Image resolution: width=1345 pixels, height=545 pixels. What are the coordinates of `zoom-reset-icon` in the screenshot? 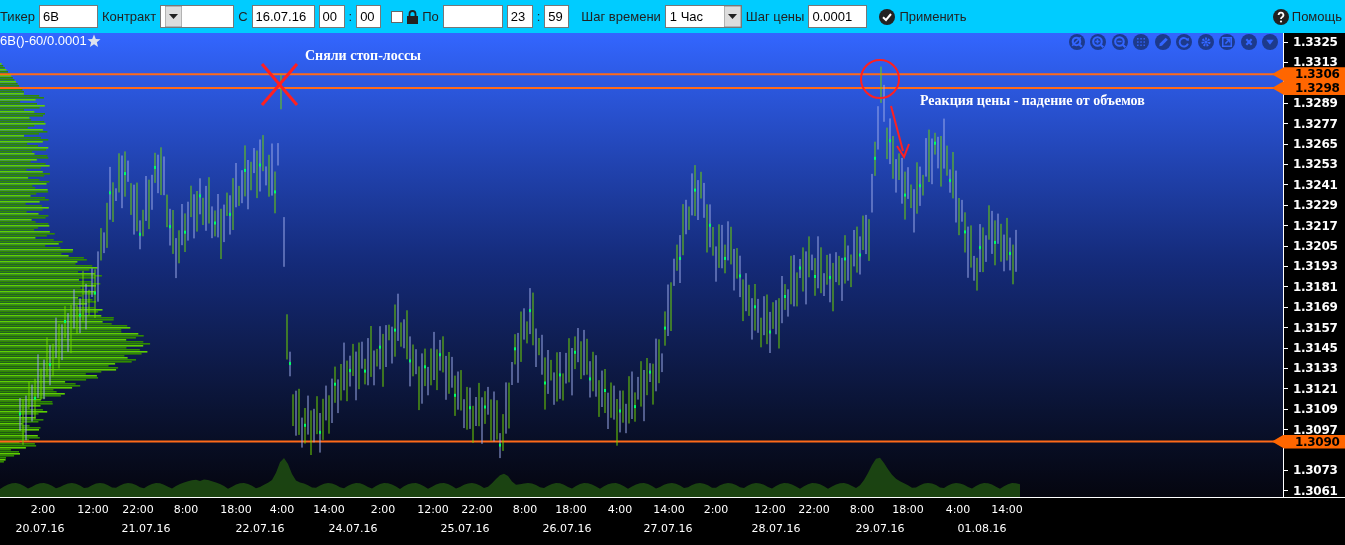 It's located at (1076, 42).